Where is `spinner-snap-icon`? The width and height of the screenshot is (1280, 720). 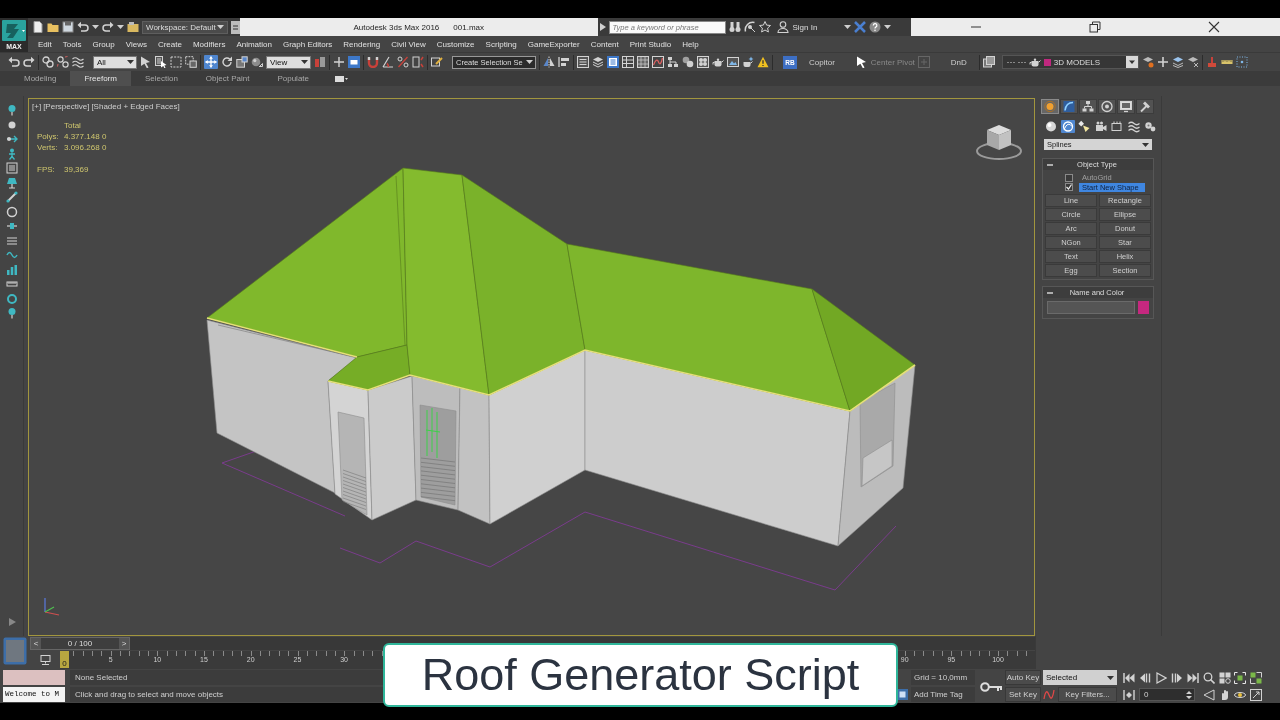 spinner-snap-icon is located at coordinates (418, 62).